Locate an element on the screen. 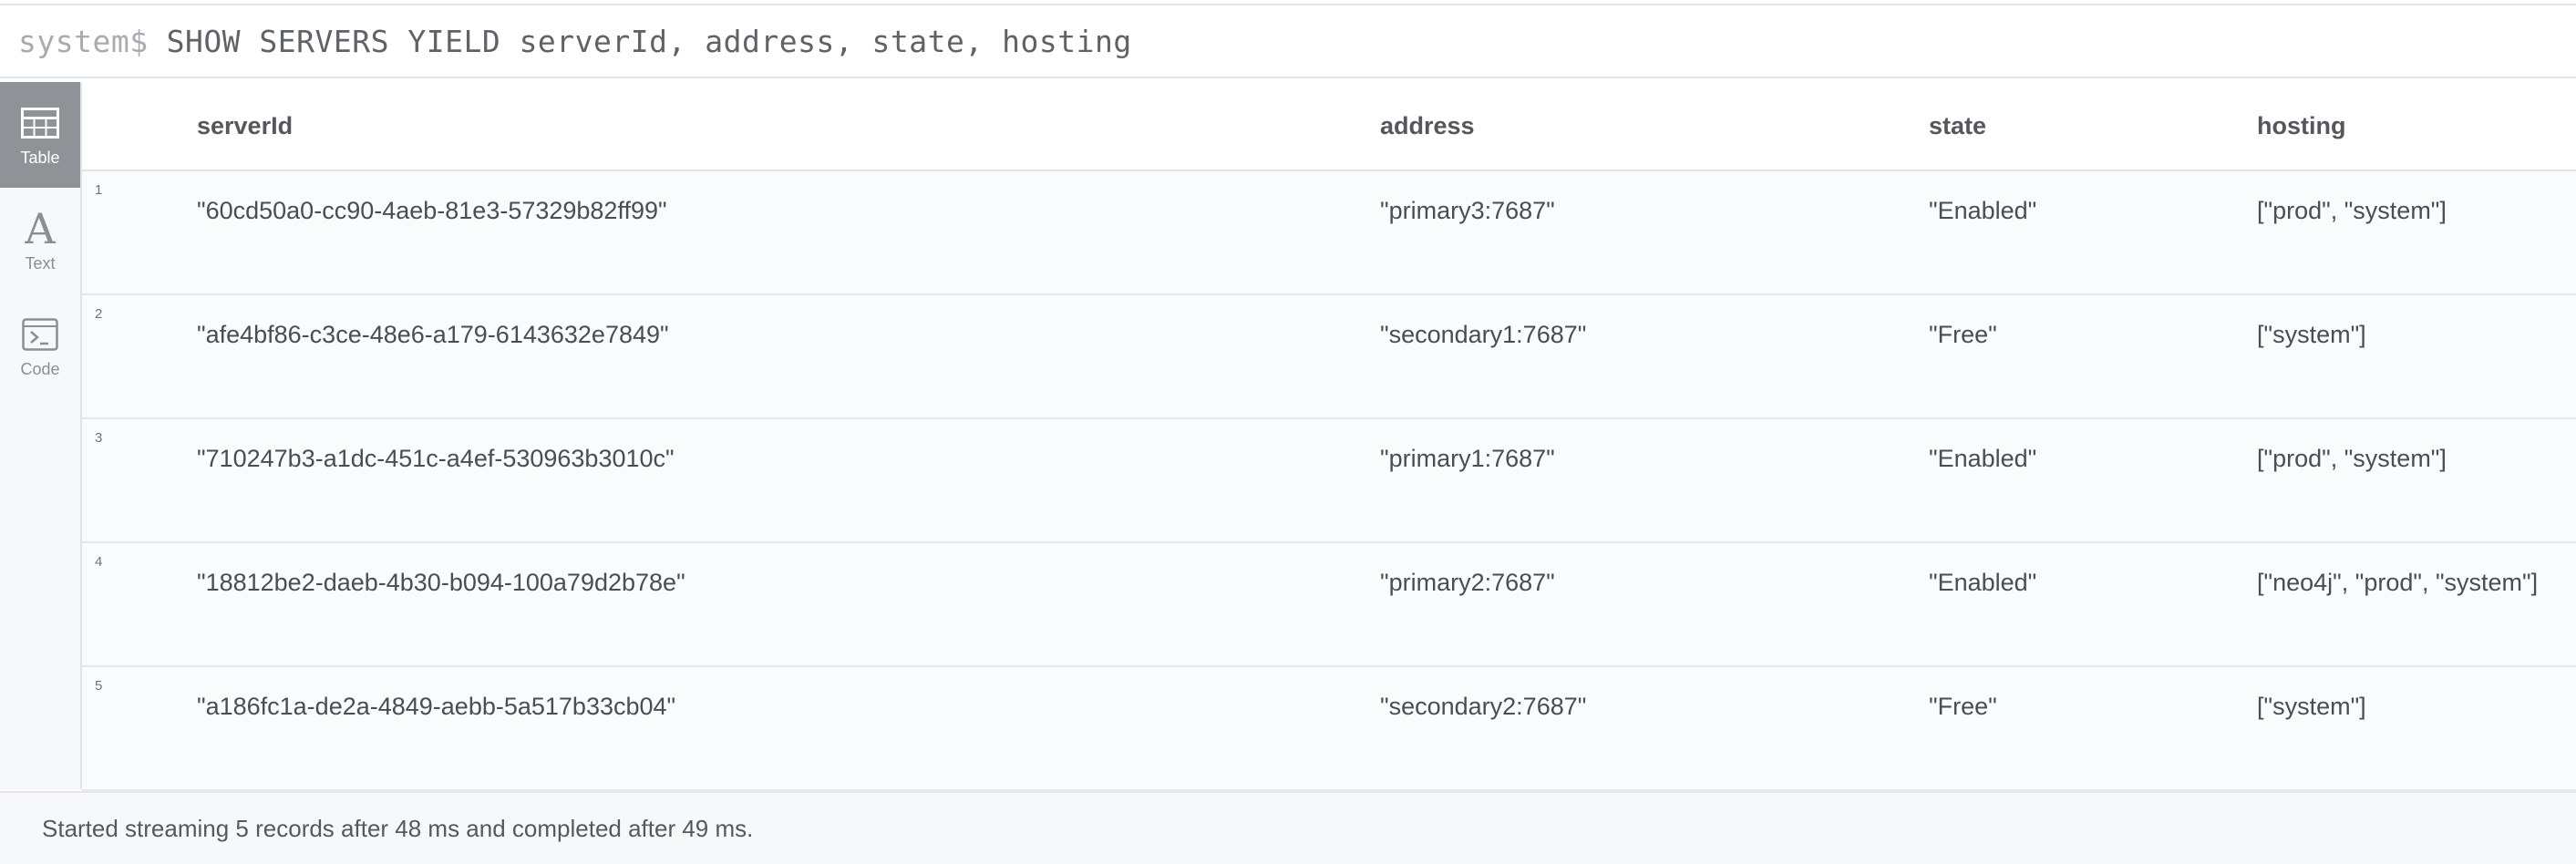 The width and height of the screenshot is (2576, 864). view-table-button: Table is located at coordinates (40, 135).